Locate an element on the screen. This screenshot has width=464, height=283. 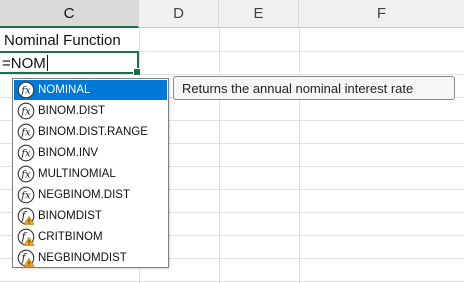
tooltip-text: Returns the annual nominal interest rate is located at coordinates (298, 88).